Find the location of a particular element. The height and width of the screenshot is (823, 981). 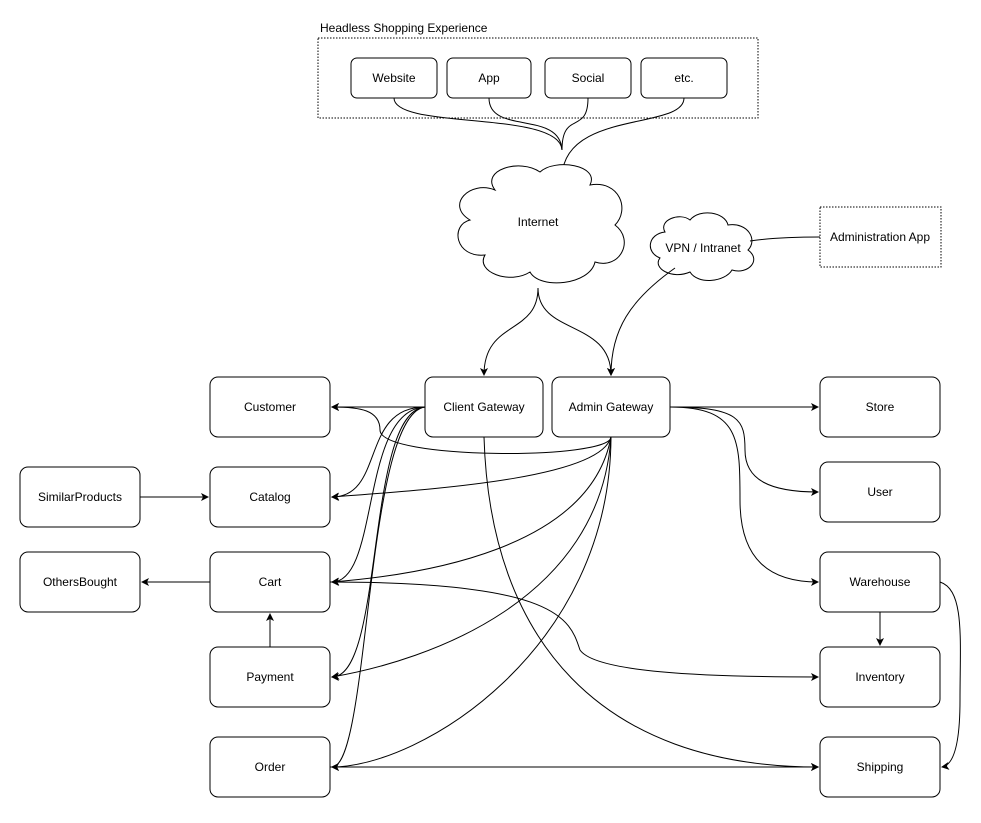

service-label: Inventory is located at coordinates (879, 677).